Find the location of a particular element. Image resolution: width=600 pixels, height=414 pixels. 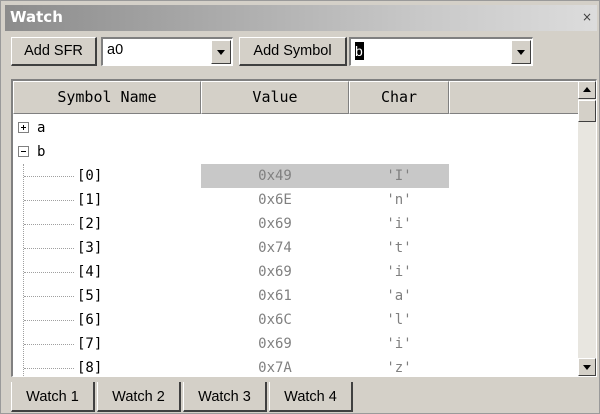

element-index: [5] is located at coordinates (90, 296).